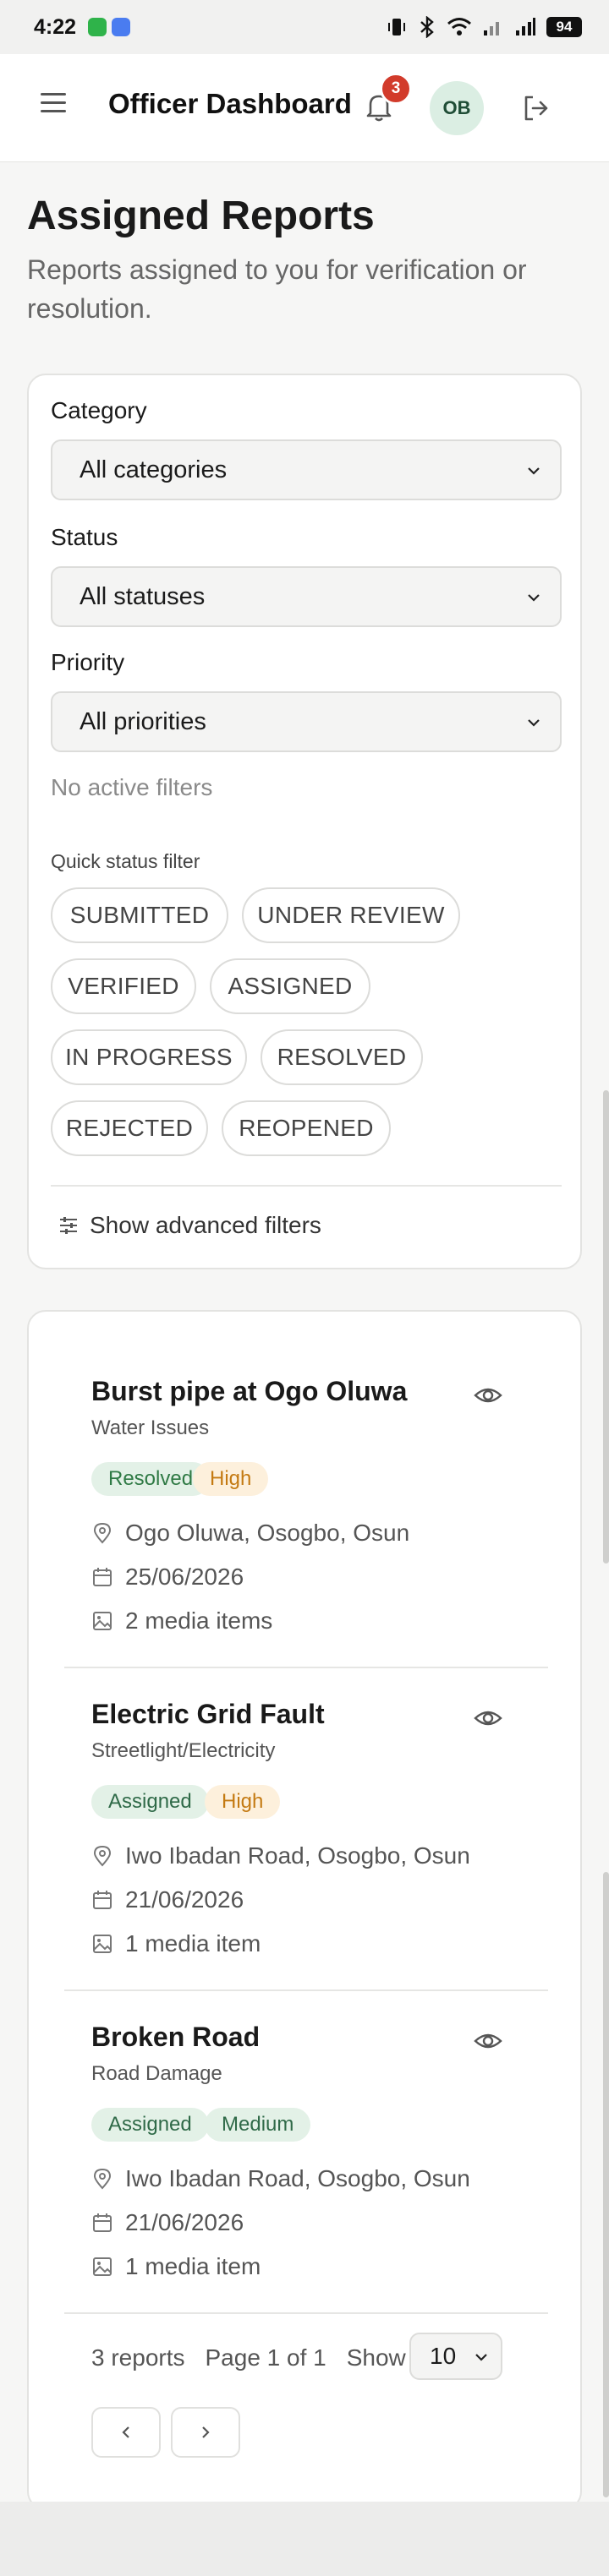 The image size is (609, 2576). What do you see at coordinates (109, 27) in the screenshot?
I see `notification-icons` at bounding box center [109, 27].